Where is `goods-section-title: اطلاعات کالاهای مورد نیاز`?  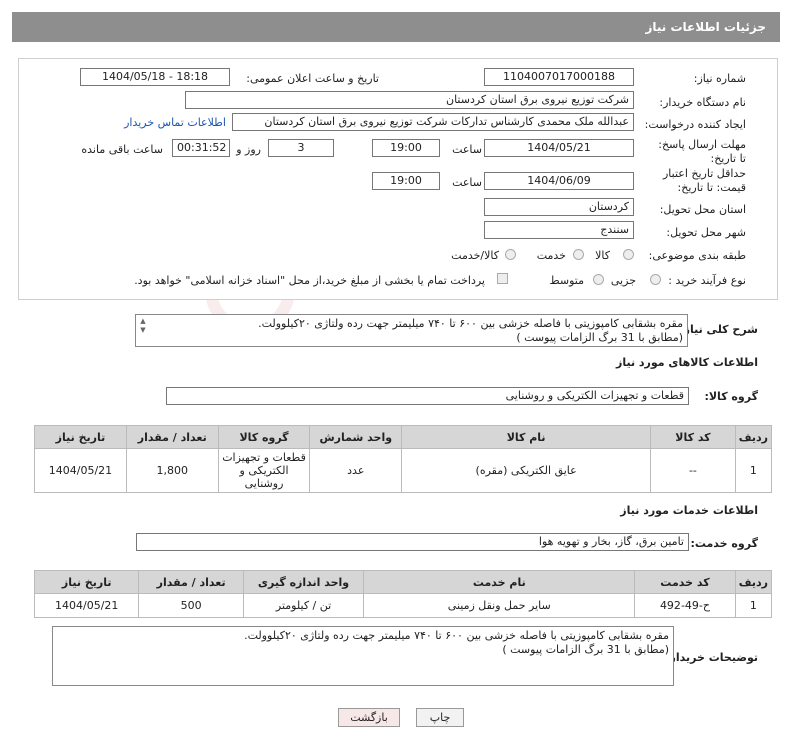 goods-section-title: اطلاعات کالاهای مورد نیاز is located at coordinates (687, 362).